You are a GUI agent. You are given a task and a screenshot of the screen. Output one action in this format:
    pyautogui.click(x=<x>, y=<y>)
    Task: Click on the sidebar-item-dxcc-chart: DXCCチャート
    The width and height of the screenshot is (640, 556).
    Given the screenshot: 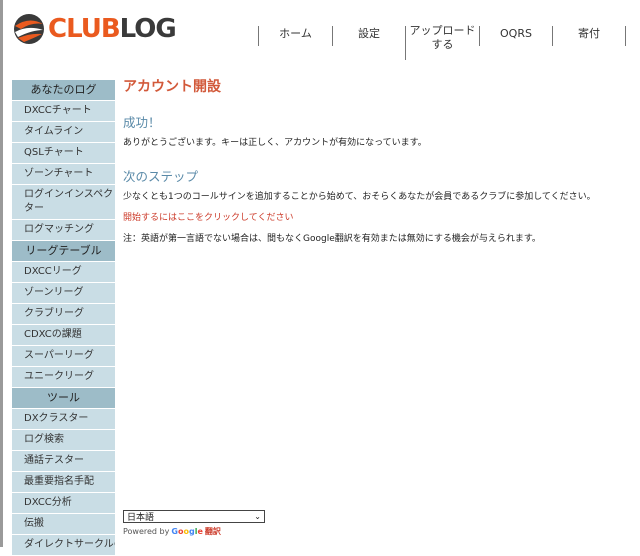 What is the action you would take?
    pyautogui.click(x=63, y=111)
    